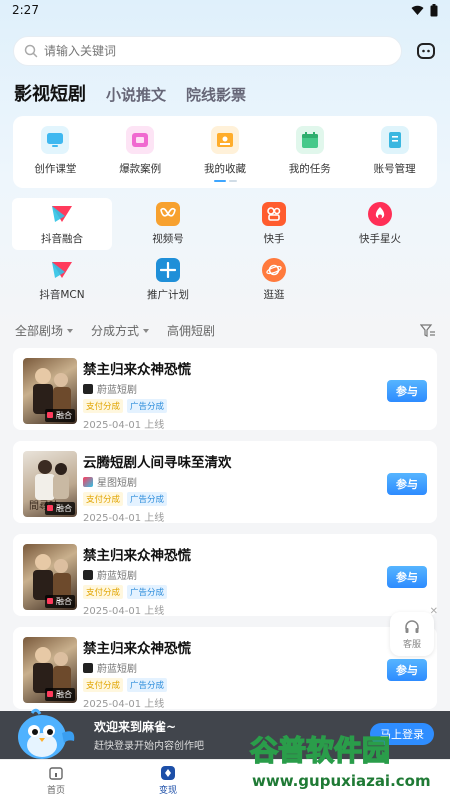  Describe the element at coordinates (168, 239) in the screenshot. I see `platform-label: 视频号` at that location.